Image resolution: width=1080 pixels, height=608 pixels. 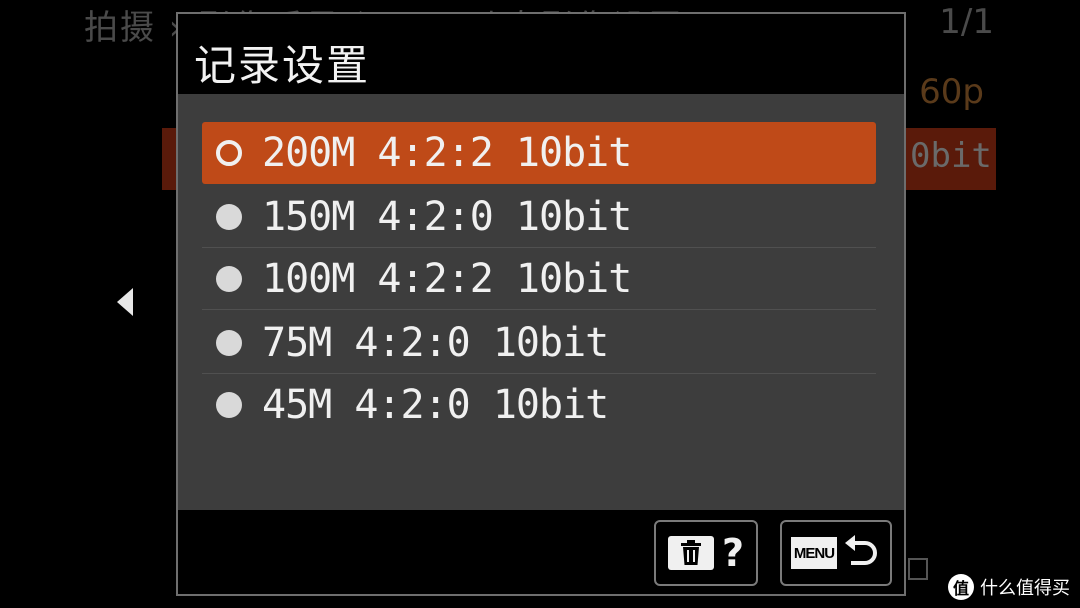 I want to click on watermark: 值 什么值得买, so click(x=1009, y=587).